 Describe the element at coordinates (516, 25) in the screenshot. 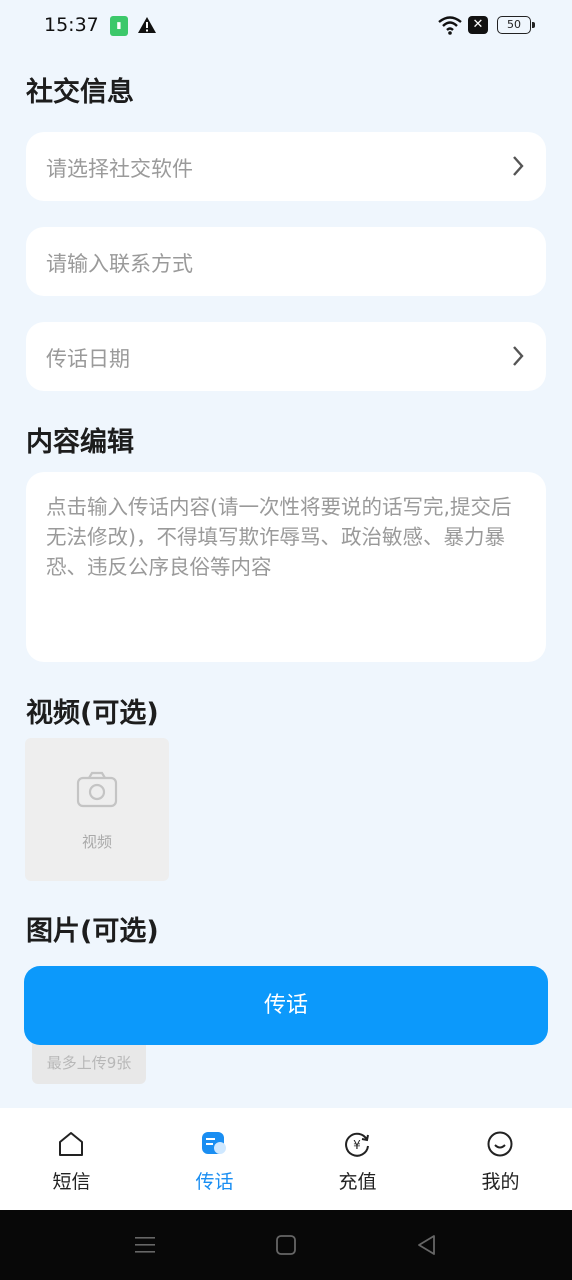

I see `battery-icon: 50` at that location.